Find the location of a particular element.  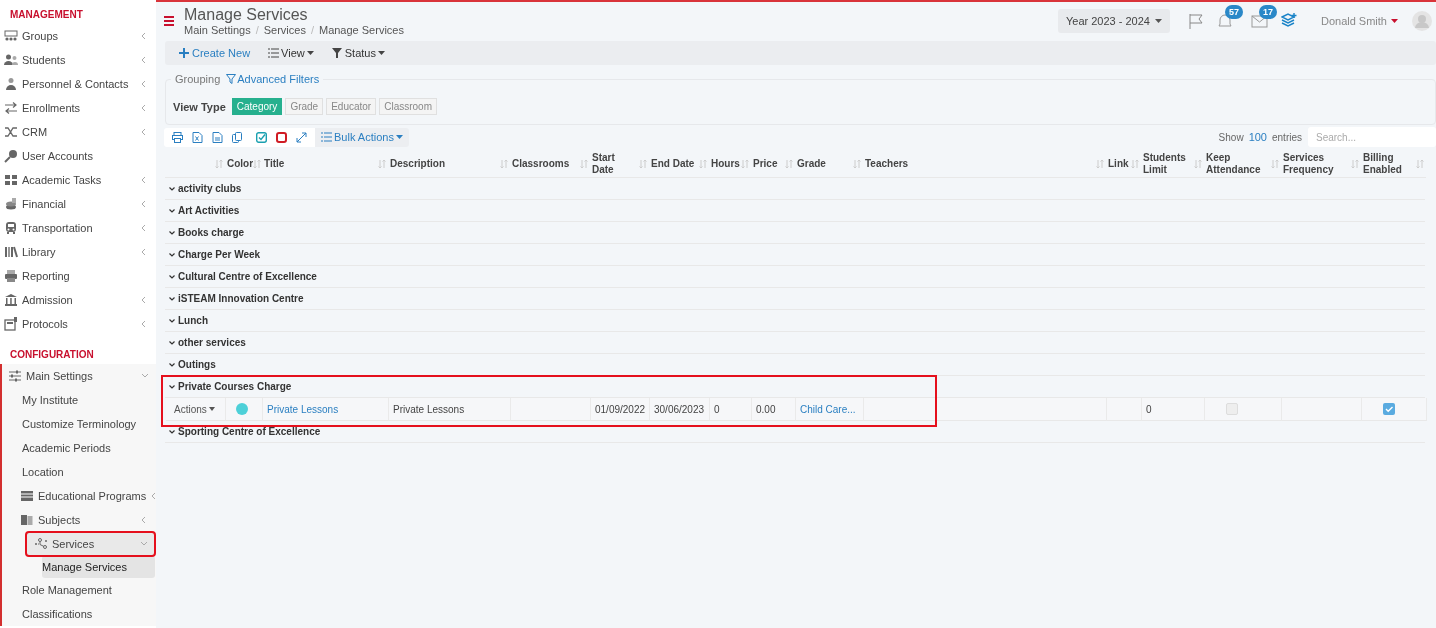

menu-item: CRM is located at coordinates (78, 132).